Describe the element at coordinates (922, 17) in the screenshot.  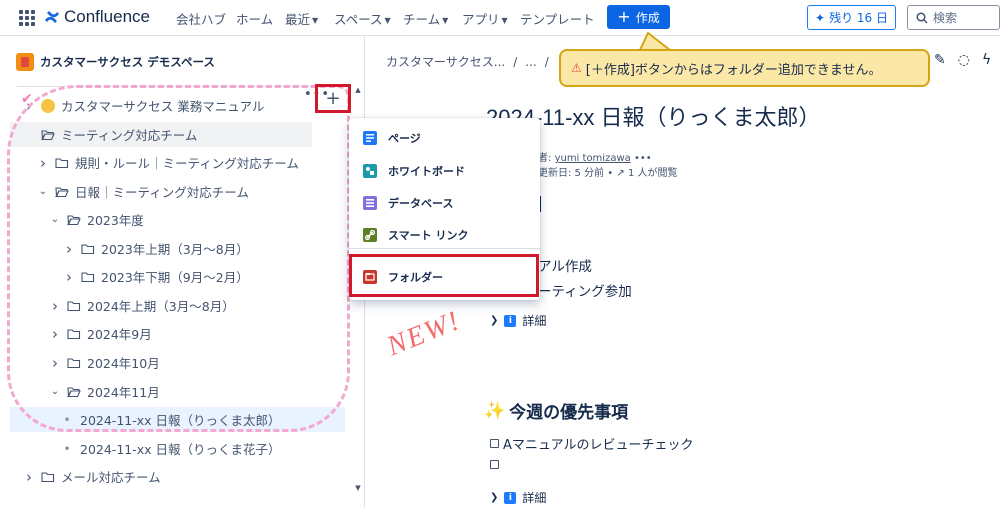
I see `search-icon` at that location.